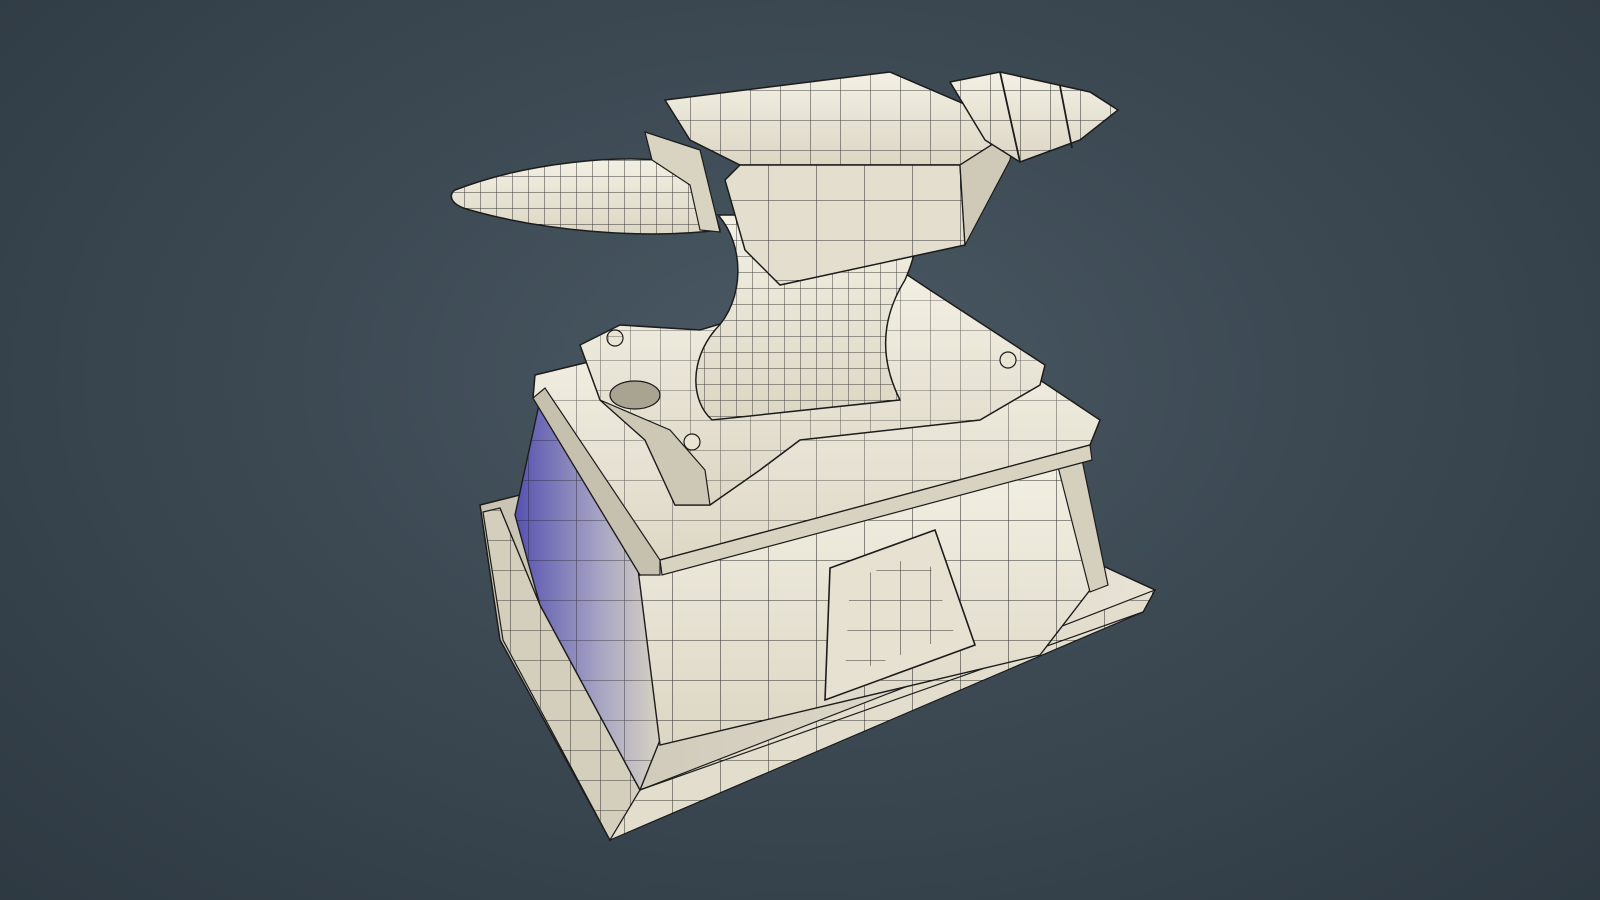  Describe the element at coordinates (585, 183) in the screenshot. I see `anvil-horn` at that location.